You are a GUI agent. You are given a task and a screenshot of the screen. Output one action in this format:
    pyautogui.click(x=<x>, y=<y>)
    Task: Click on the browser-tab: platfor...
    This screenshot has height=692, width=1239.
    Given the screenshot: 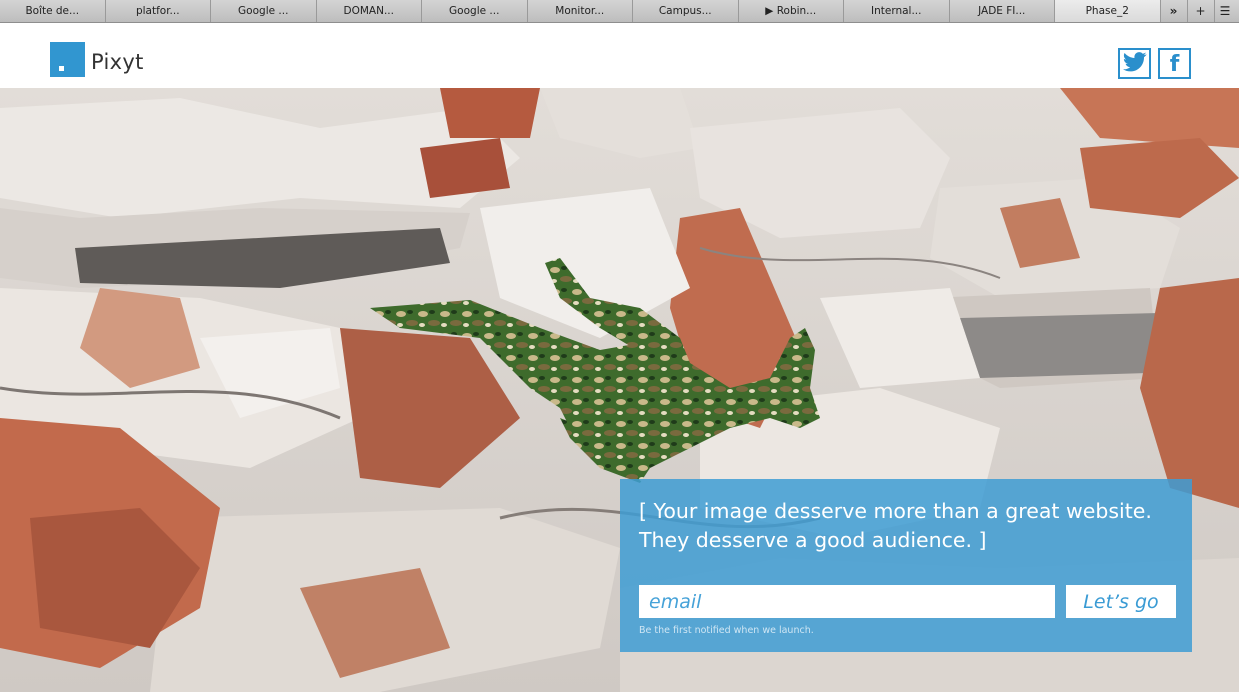 What is the action you would take?
    pyautogui.click(x=158, y=11)
    